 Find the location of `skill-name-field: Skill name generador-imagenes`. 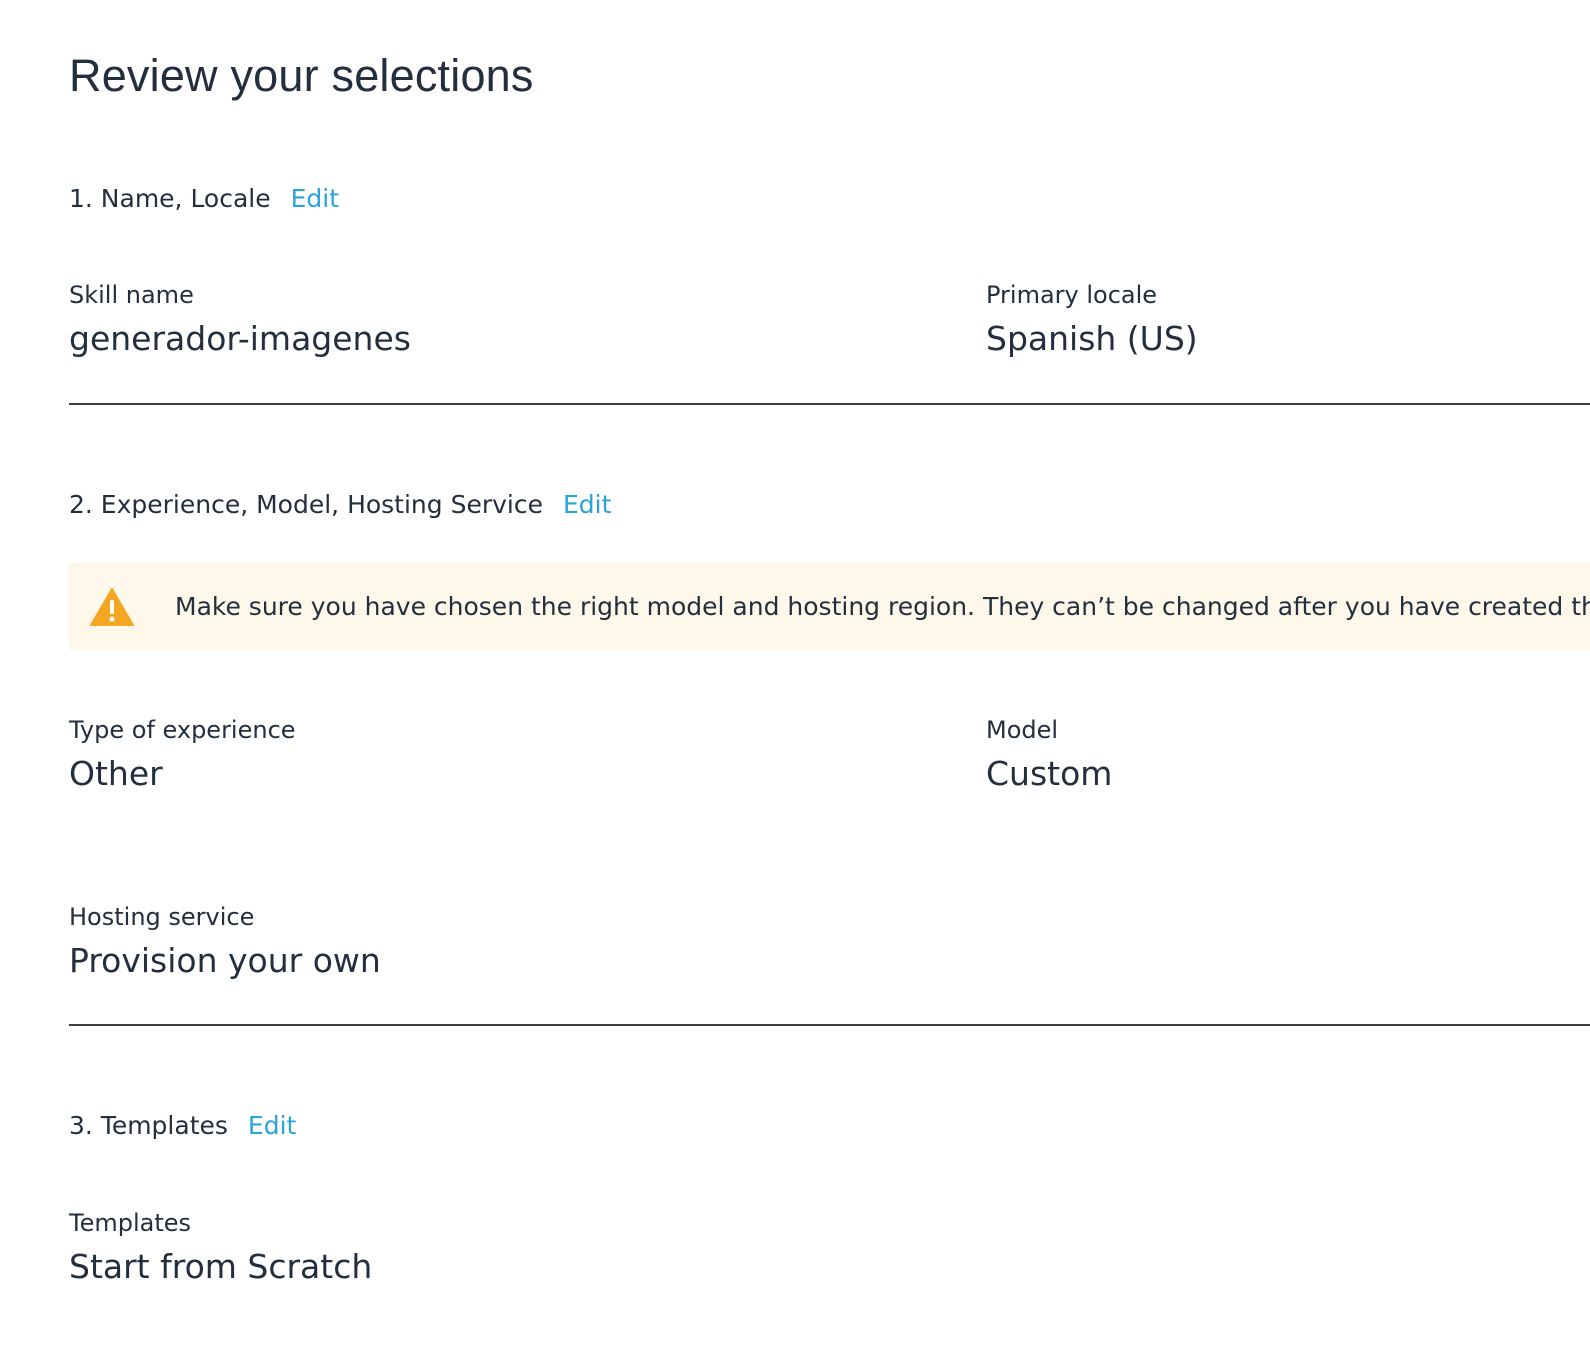

skill-name-field: Skill name generador-imagenes is located at coordinates (240, 320).